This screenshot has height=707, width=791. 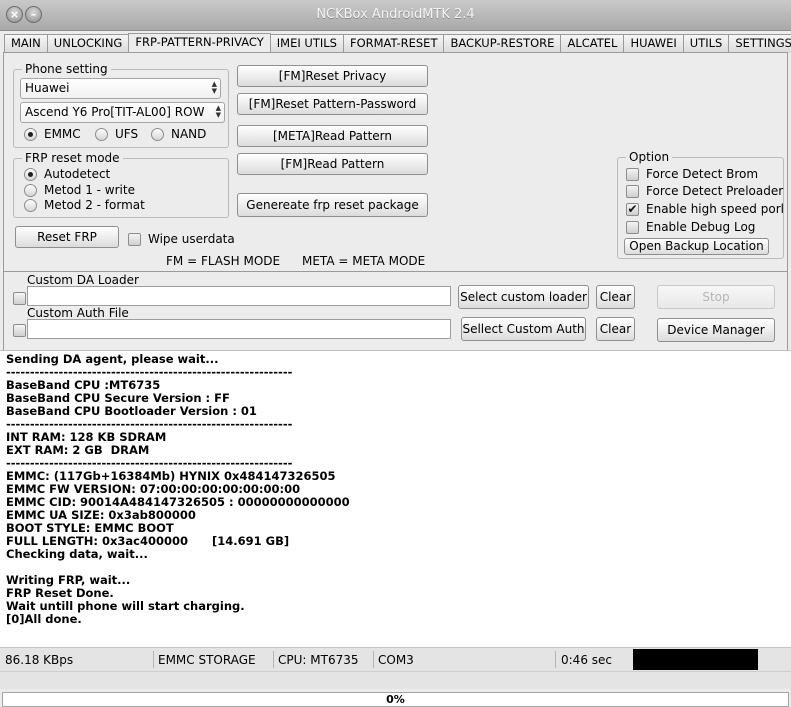 What do you see at coordinates (706, 43) in the screenshot?
I see `tab-utils: UTILS` at bounding box center [706, 43].